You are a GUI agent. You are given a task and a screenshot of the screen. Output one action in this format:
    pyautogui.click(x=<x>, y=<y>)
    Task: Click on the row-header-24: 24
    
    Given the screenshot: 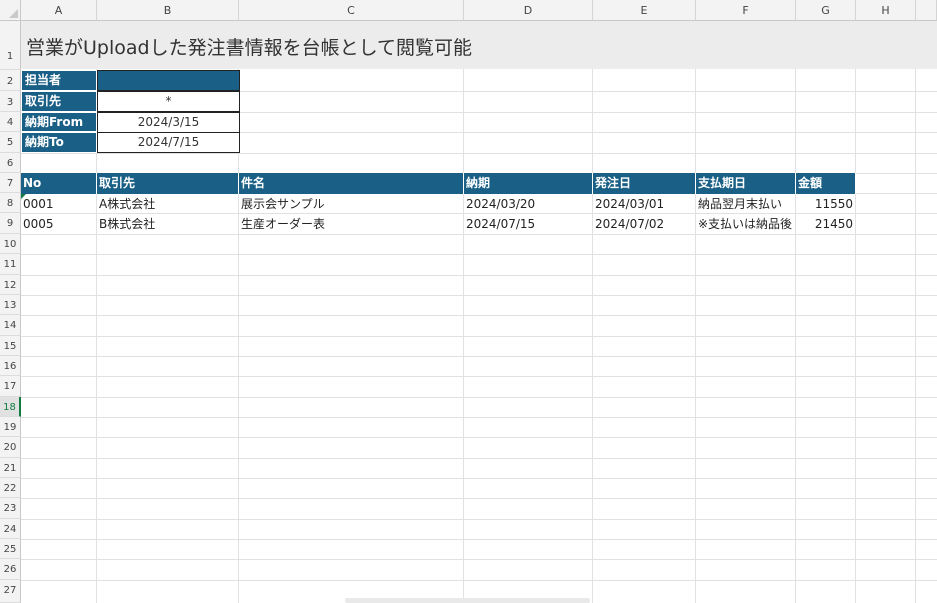 What is the action you would take?
    pyautogui.click(x=10, y=529)
    